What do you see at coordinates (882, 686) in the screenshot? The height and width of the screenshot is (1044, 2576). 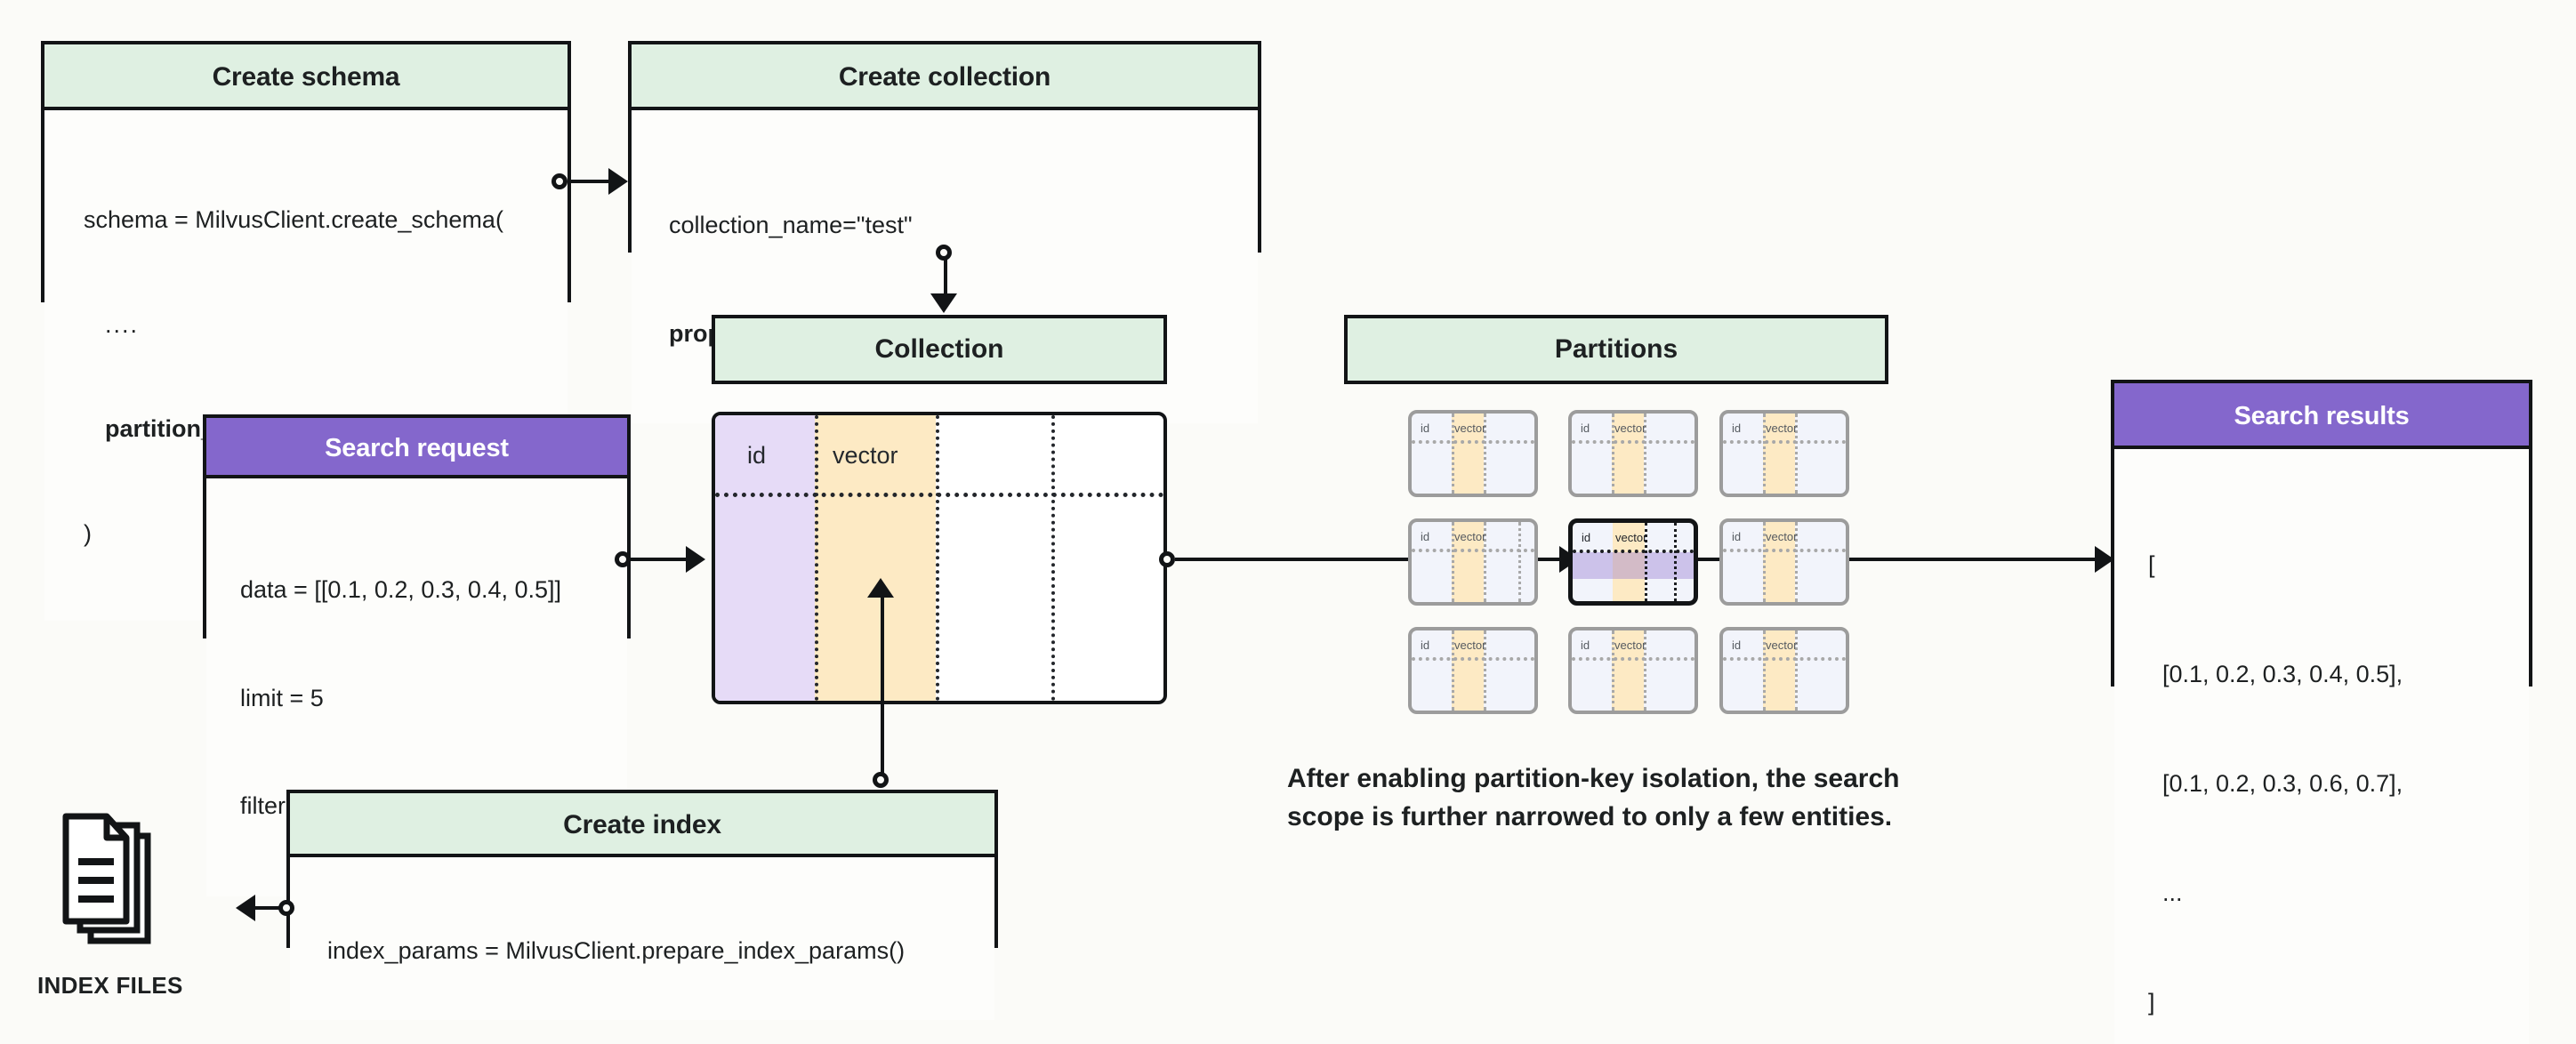 I see `connector-index-up` at bounding box center [882, 686].